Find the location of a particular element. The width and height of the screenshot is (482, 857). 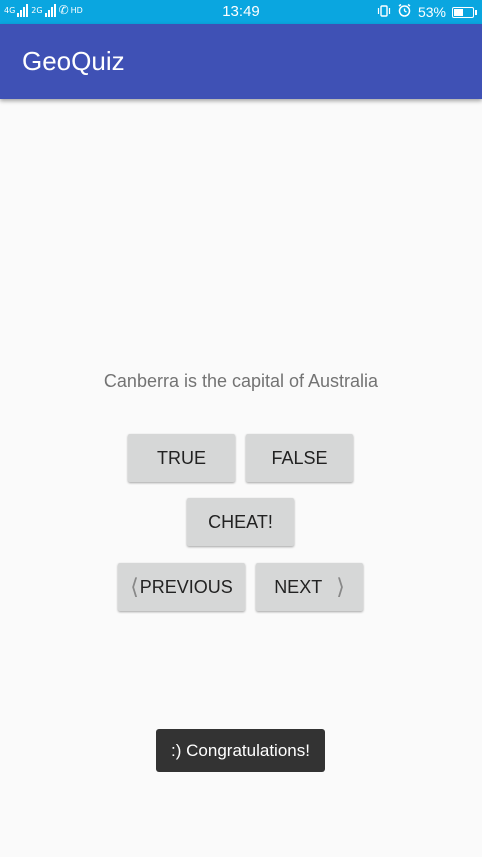

cheat-button-label: CHEAT! is located at coordinates (240, 521).